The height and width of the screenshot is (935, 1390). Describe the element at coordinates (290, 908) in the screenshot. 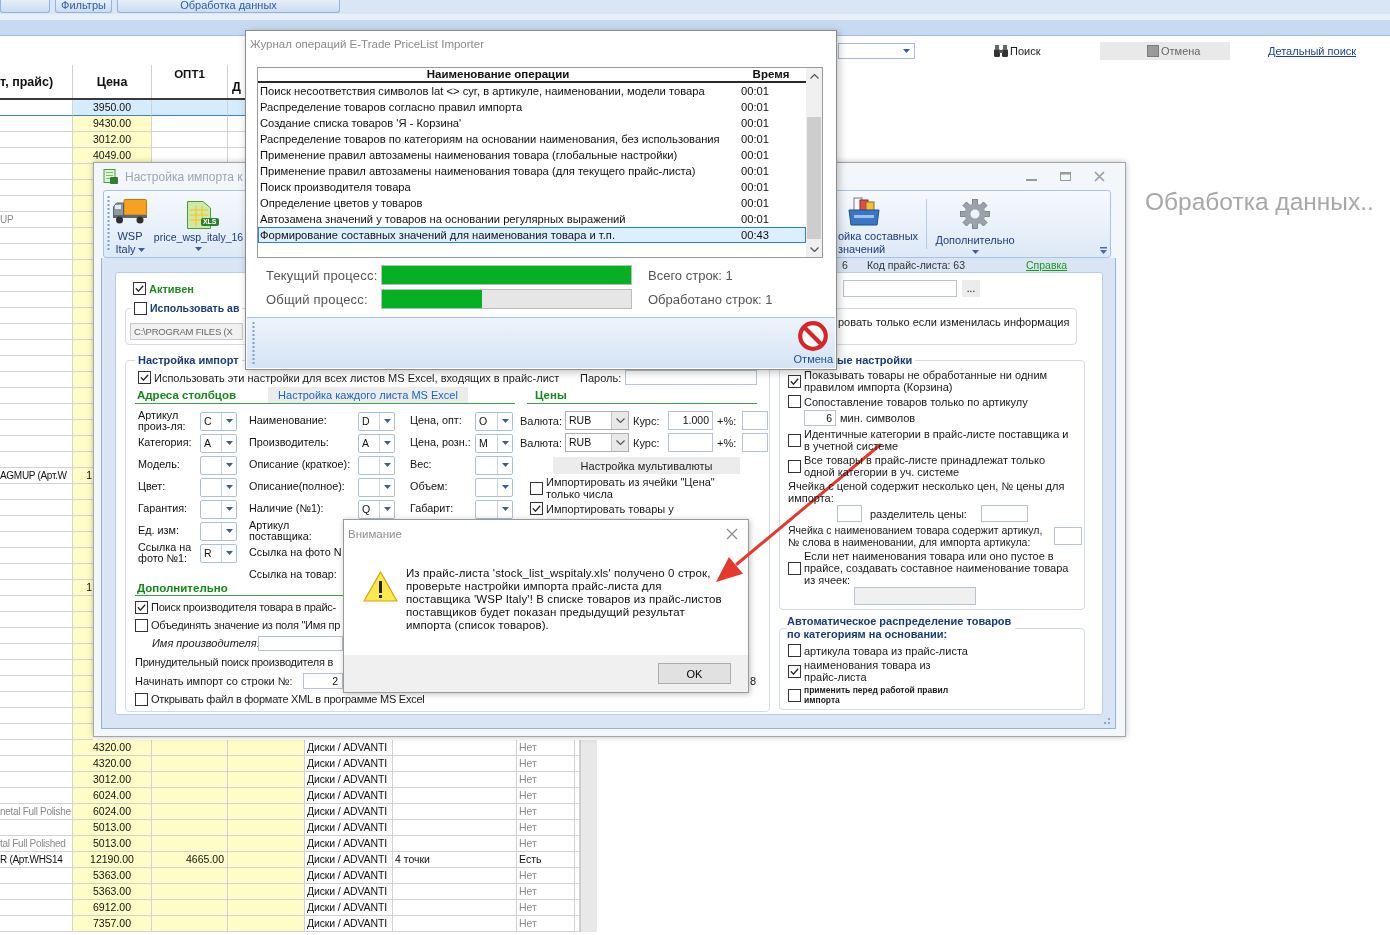

I see `table-row: 6912.00 Диски / ADVANTI Нет` at that location.